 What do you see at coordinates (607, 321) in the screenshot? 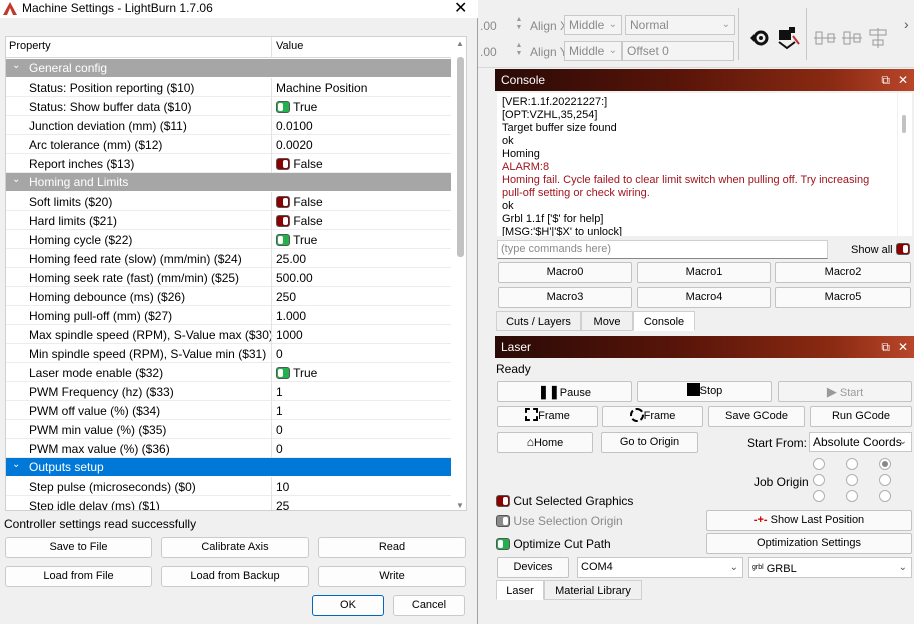
I see `tab-move: Move` at bounding box center [607, 321].